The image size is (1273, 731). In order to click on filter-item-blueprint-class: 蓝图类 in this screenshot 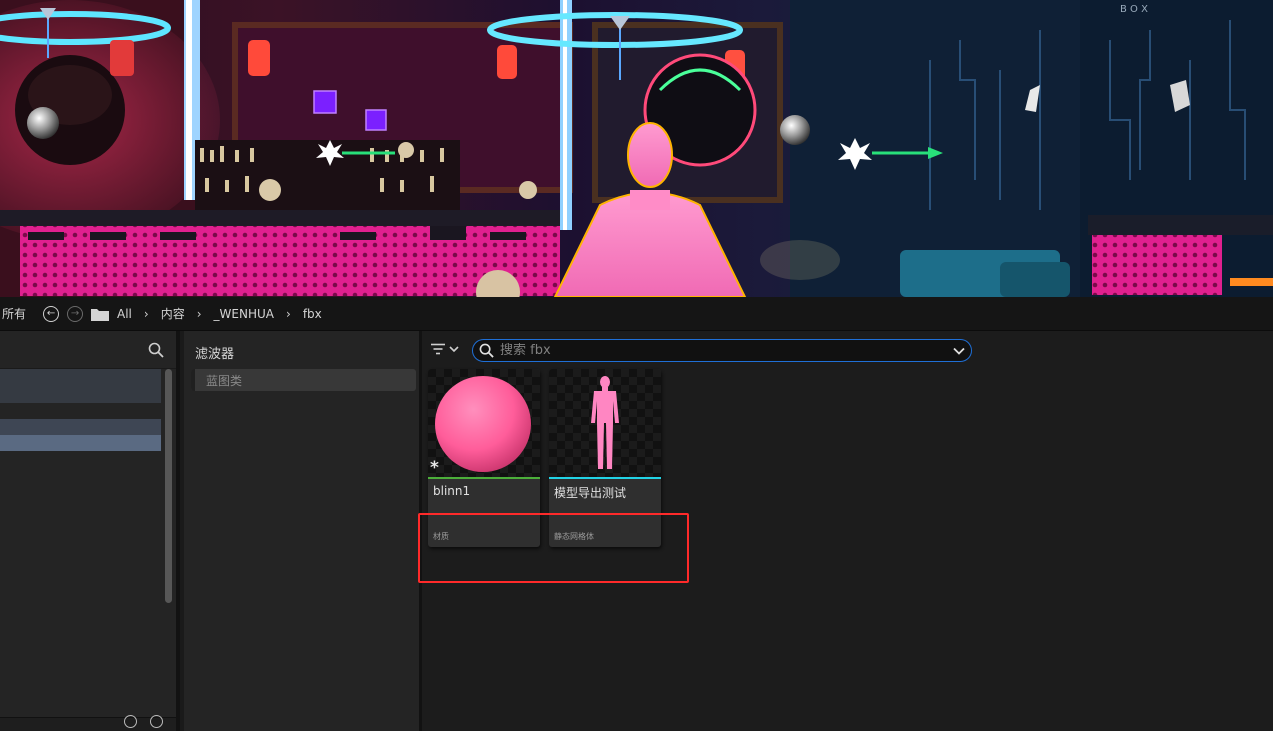, I will do `click(303, 380)`.